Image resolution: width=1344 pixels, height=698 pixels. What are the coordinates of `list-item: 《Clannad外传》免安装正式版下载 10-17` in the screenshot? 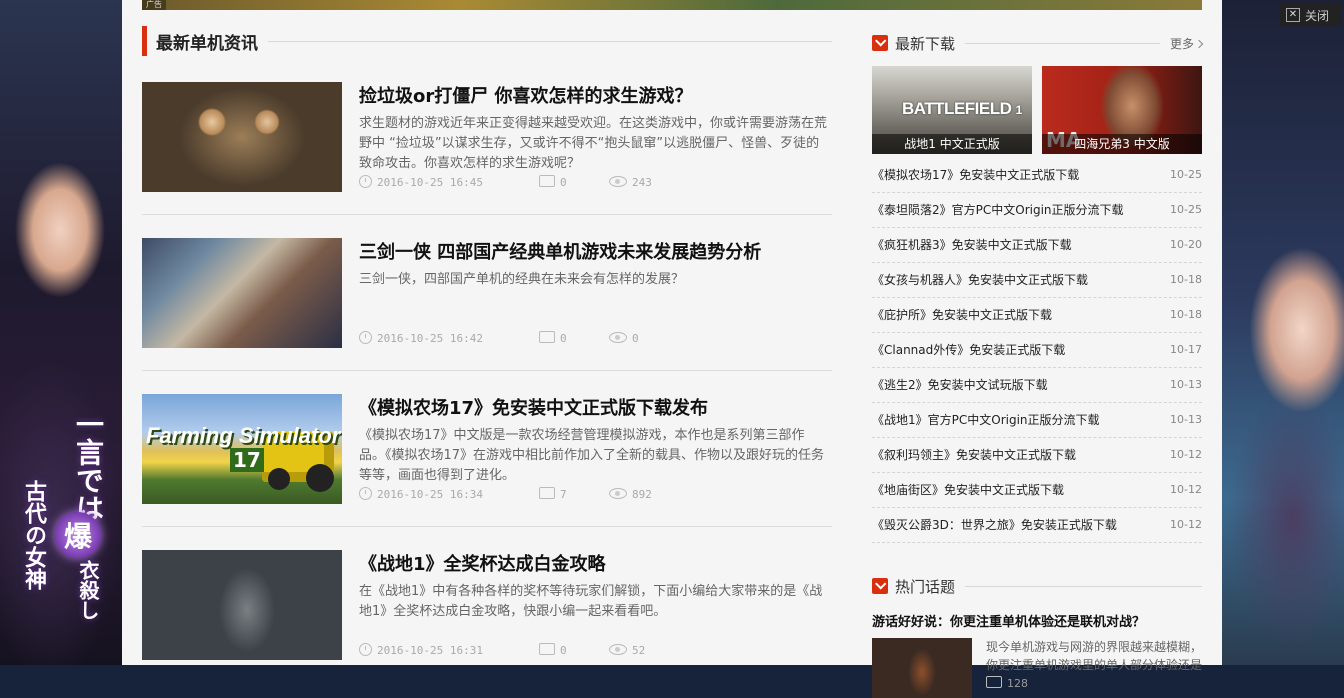 It's located at (1037, 350).